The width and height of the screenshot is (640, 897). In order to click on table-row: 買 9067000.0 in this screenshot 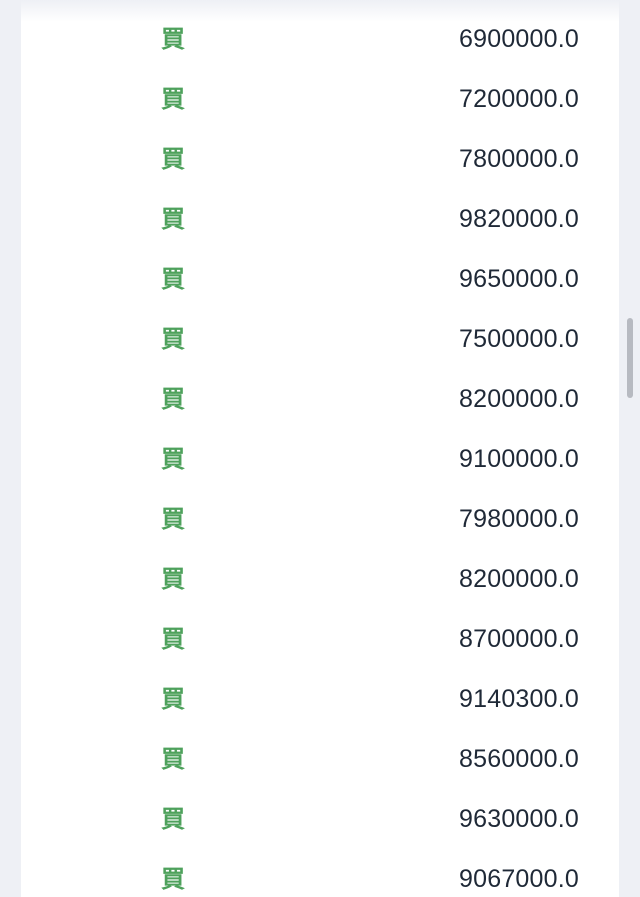, I will do `click(320, 873)`.